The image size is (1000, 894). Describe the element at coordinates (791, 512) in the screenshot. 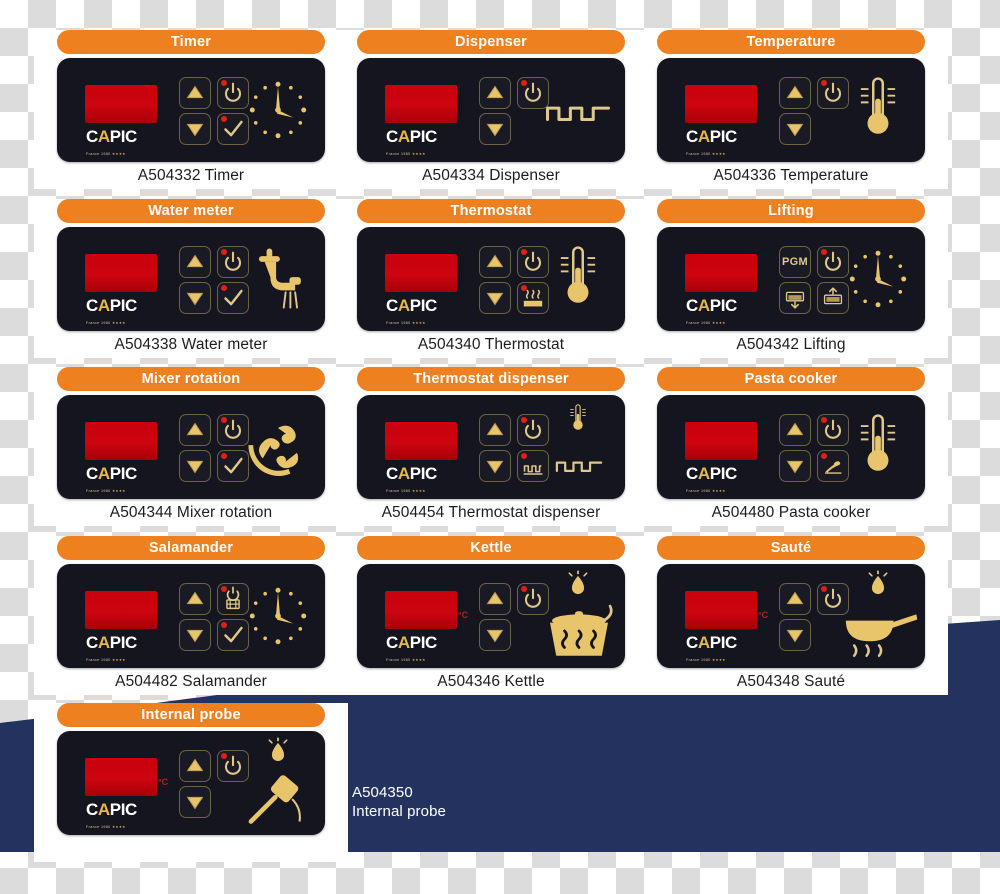

I see `card-caption: A504480 Pasta cooker` at that location.